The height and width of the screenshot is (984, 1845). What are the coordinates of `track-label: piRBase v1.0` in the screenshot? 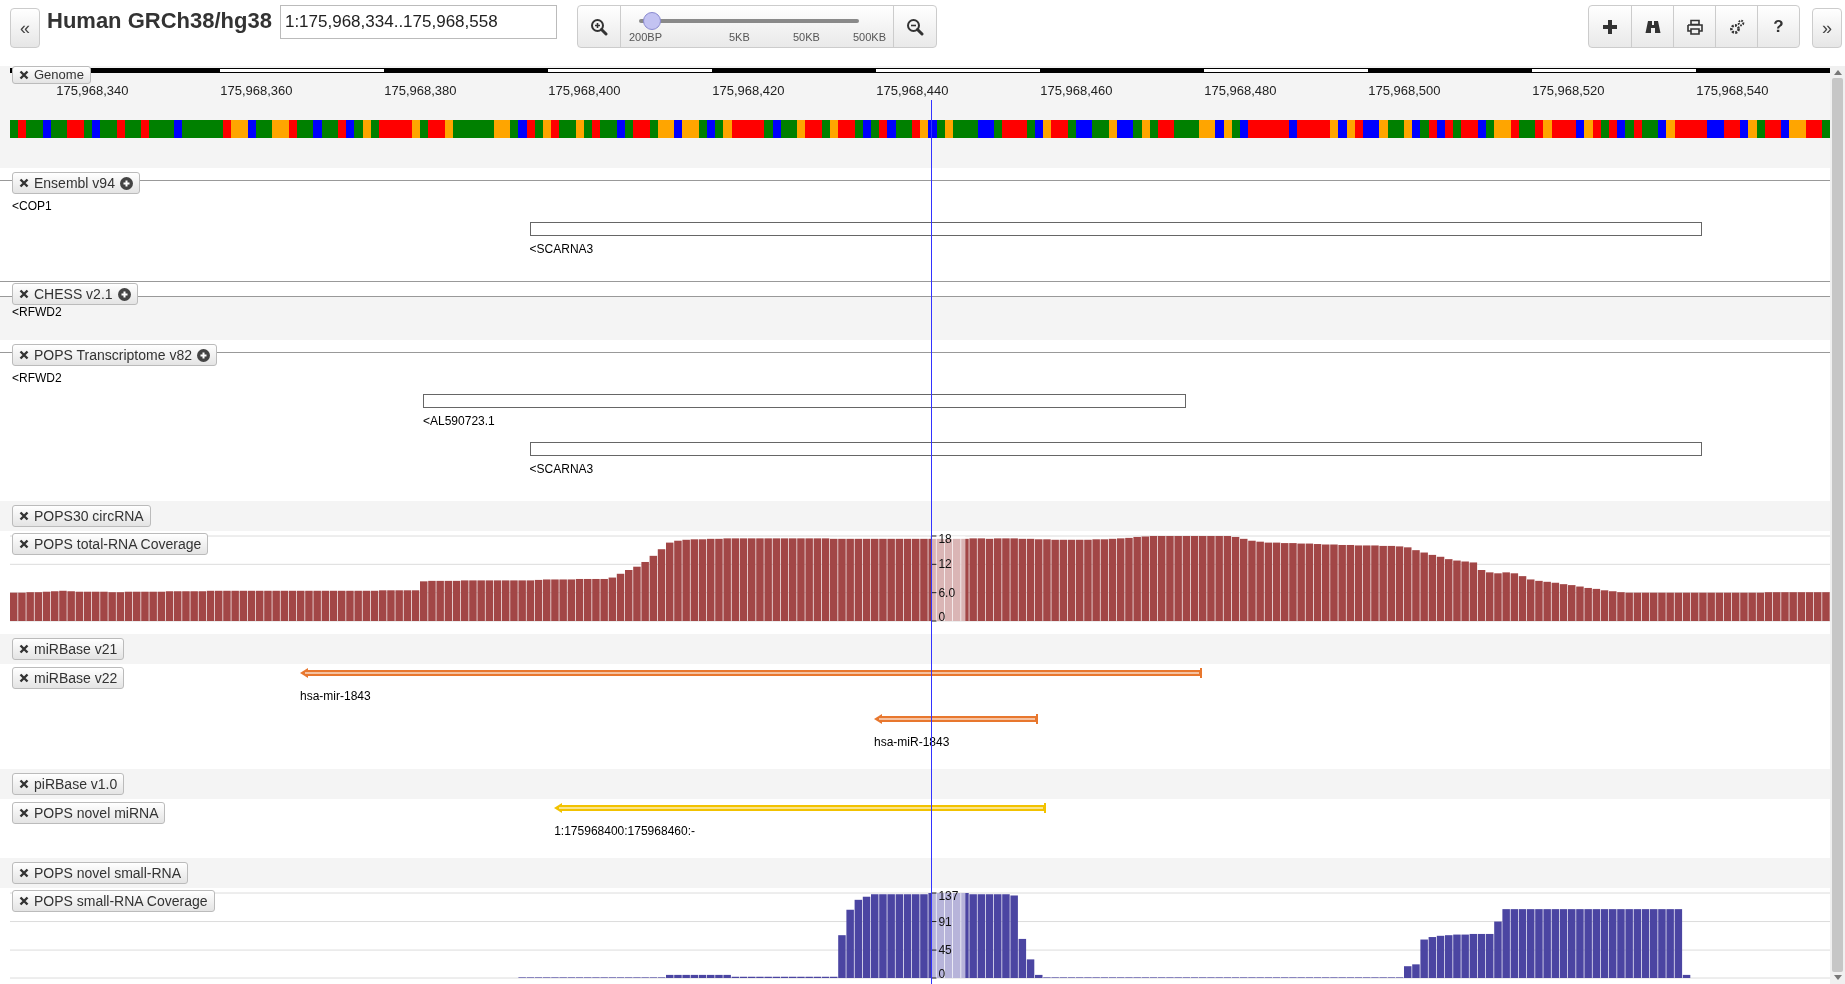 It's located at (68, 784).